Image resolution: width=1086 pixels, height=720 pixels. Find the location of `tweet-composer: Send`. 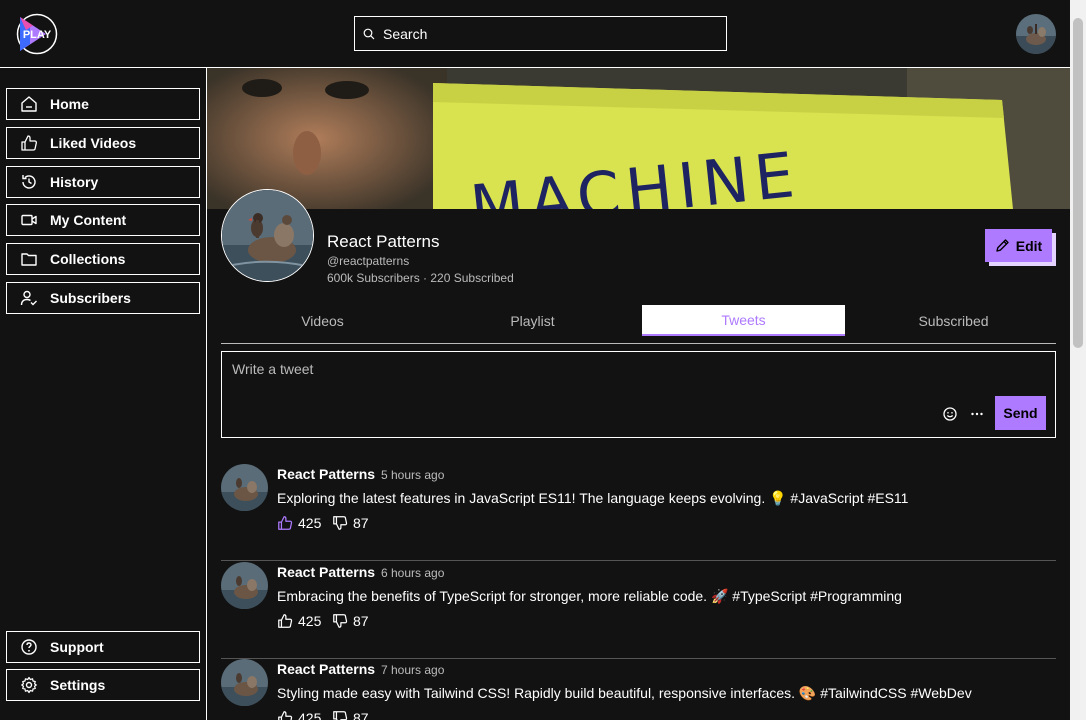

tweet-composer: Send is located at coordinates (638, 394).